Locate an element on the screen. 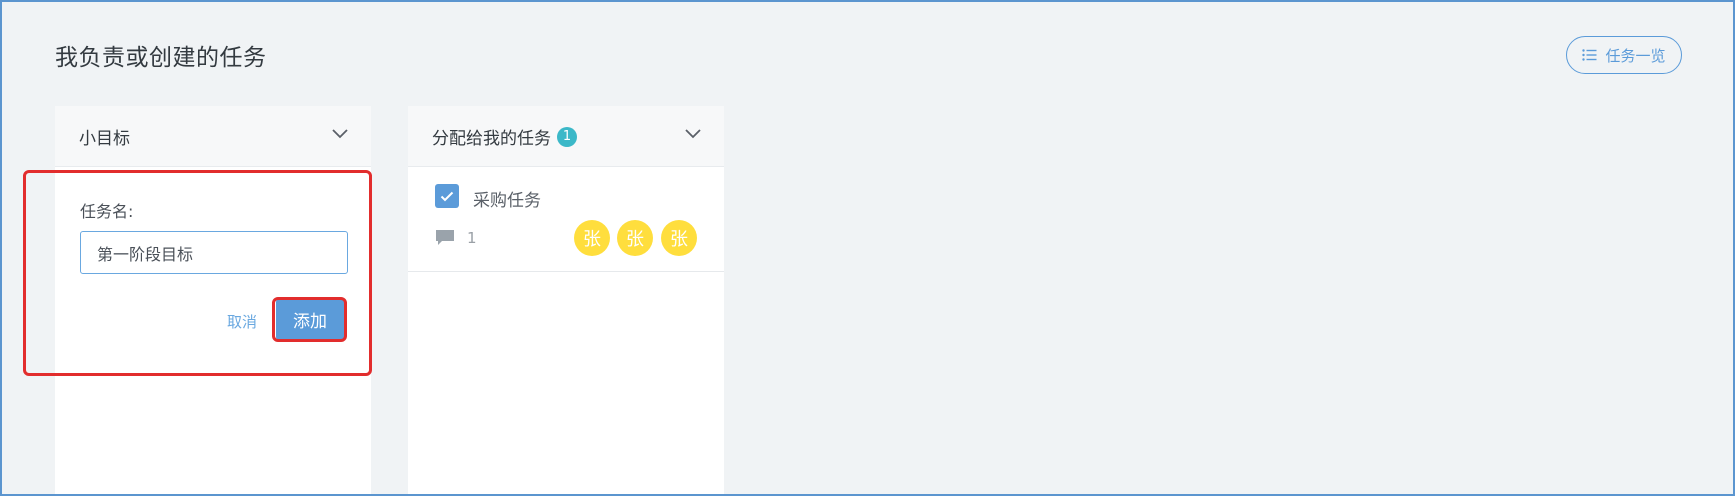 The image size is (1735, 496). task-card: 采购任务 1 张 张 张 is located at coordinates (566, 219).